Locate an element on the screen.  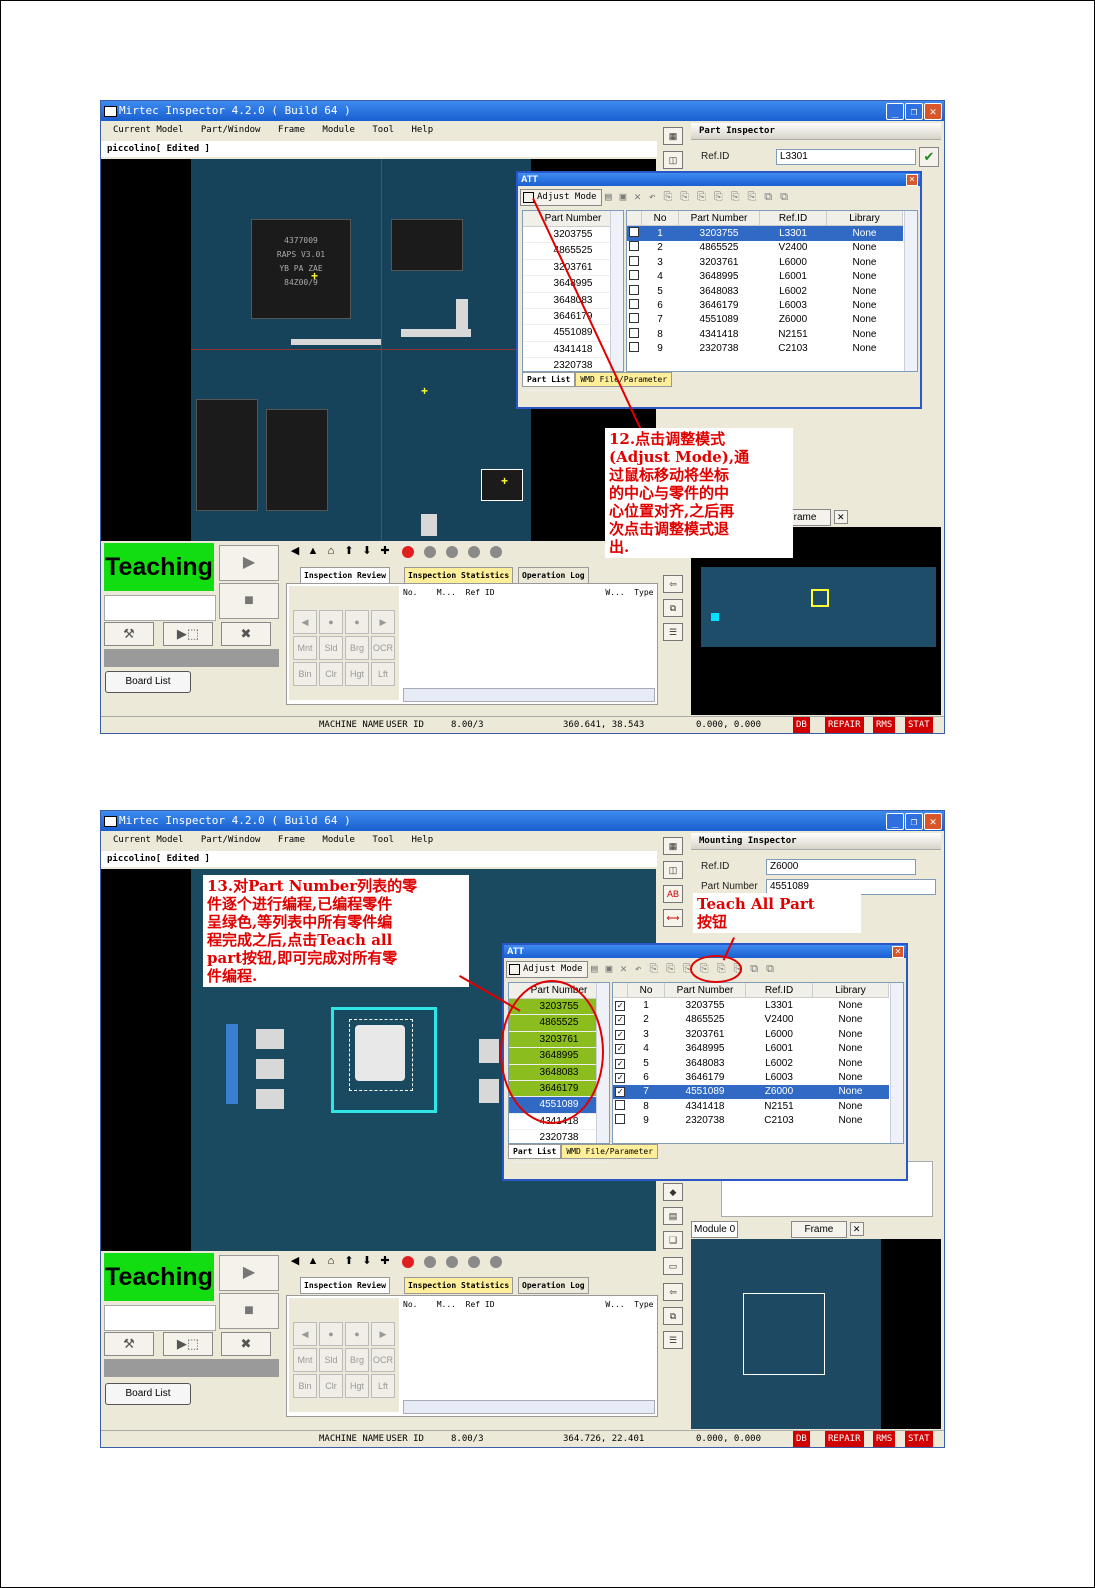
col-ref-id: Ref.ID is located at coordinates (779, 991).